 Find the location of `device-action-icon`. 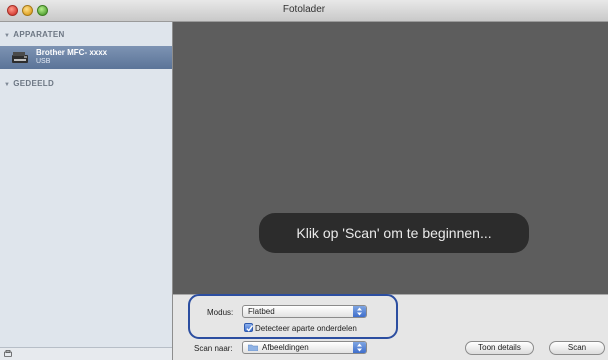

device-action-icon is located at coordinates (8, 353).